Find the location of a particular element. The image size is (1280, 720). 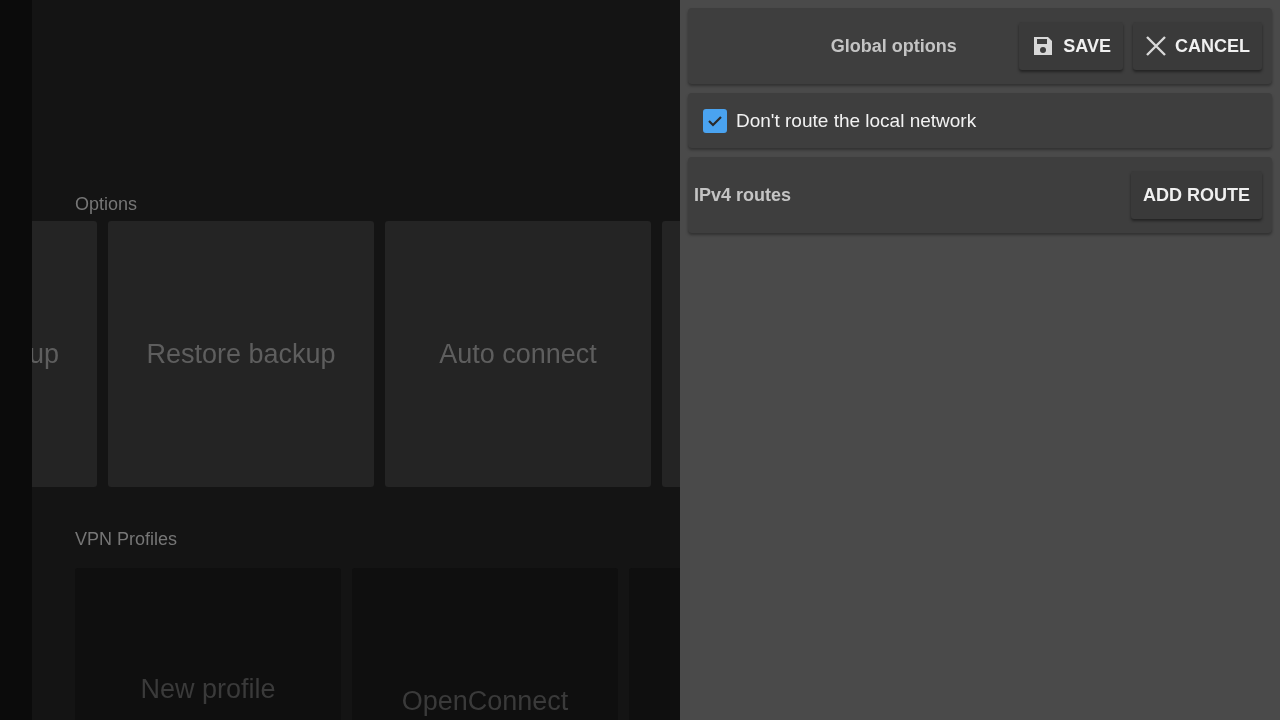

option-tile: Restore backup is located at coordinates (241, 354).